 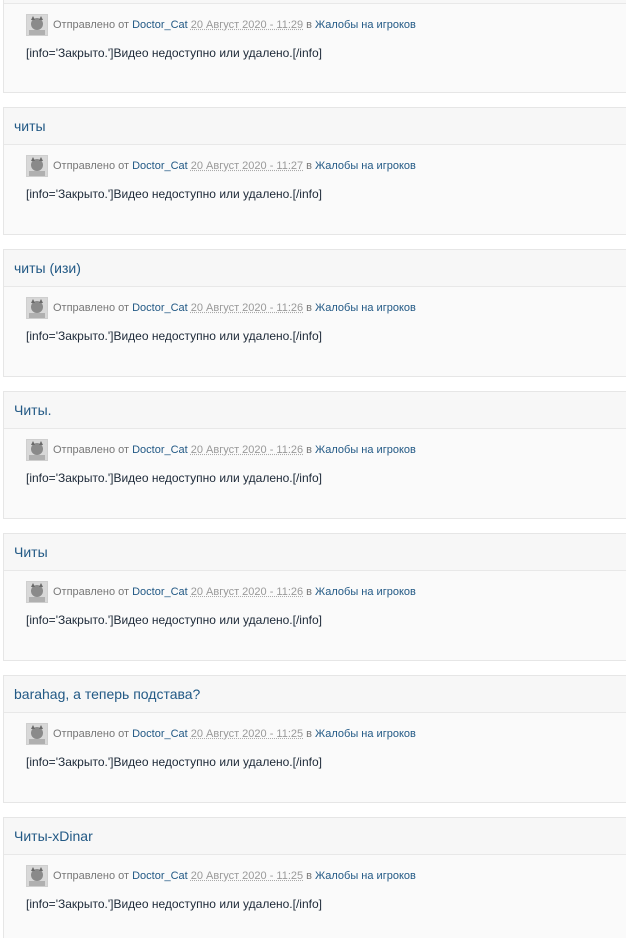 I want to click on post-title-link: Читы., so click(x=315, y=410).